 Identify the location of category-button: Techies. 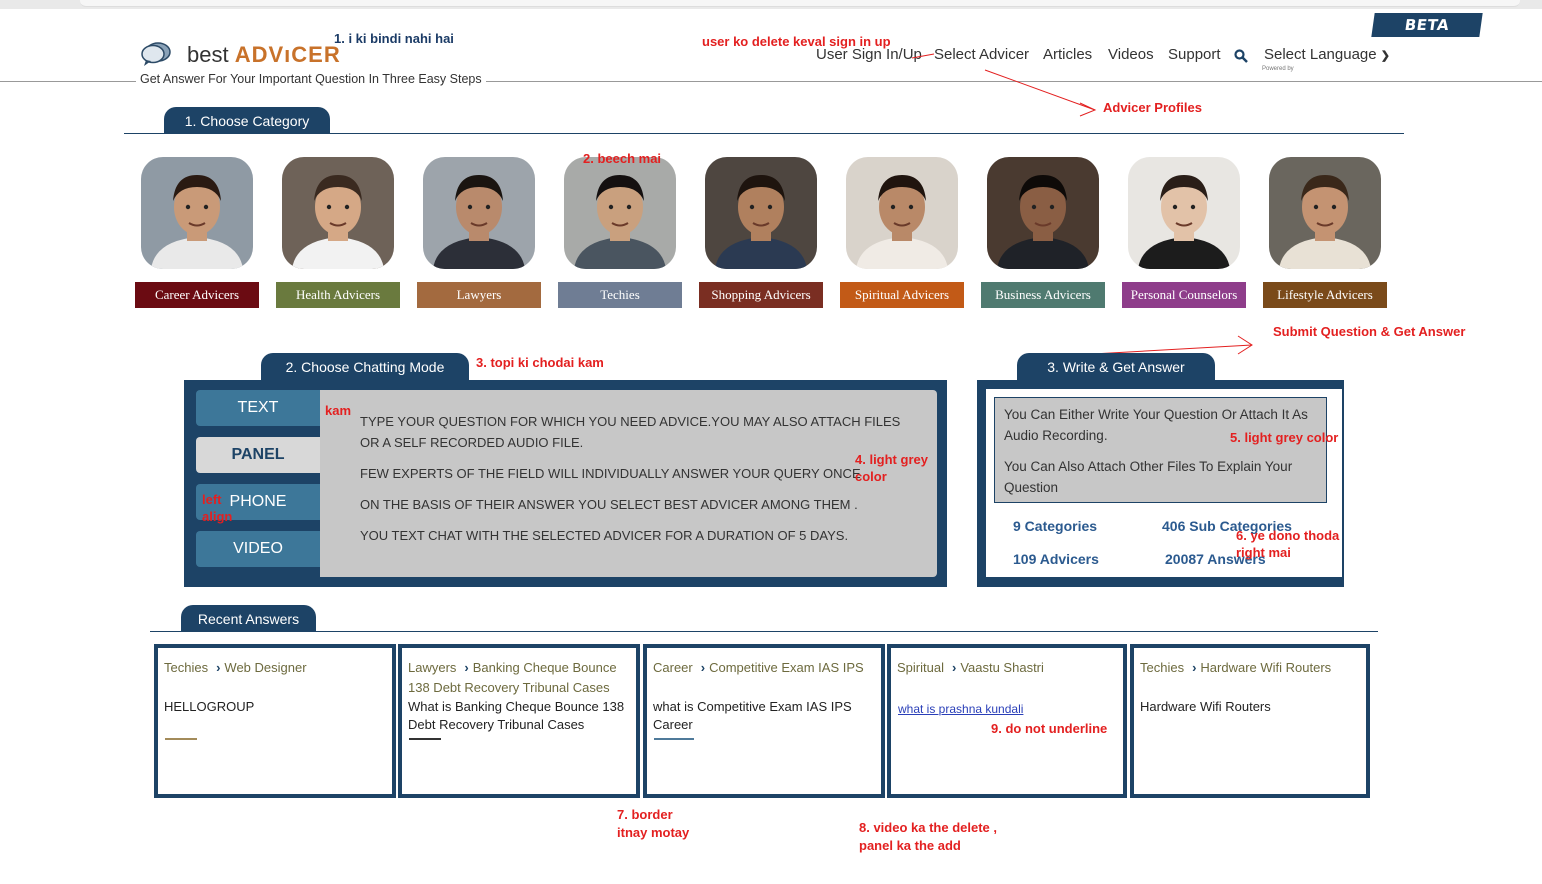
(620, 295).